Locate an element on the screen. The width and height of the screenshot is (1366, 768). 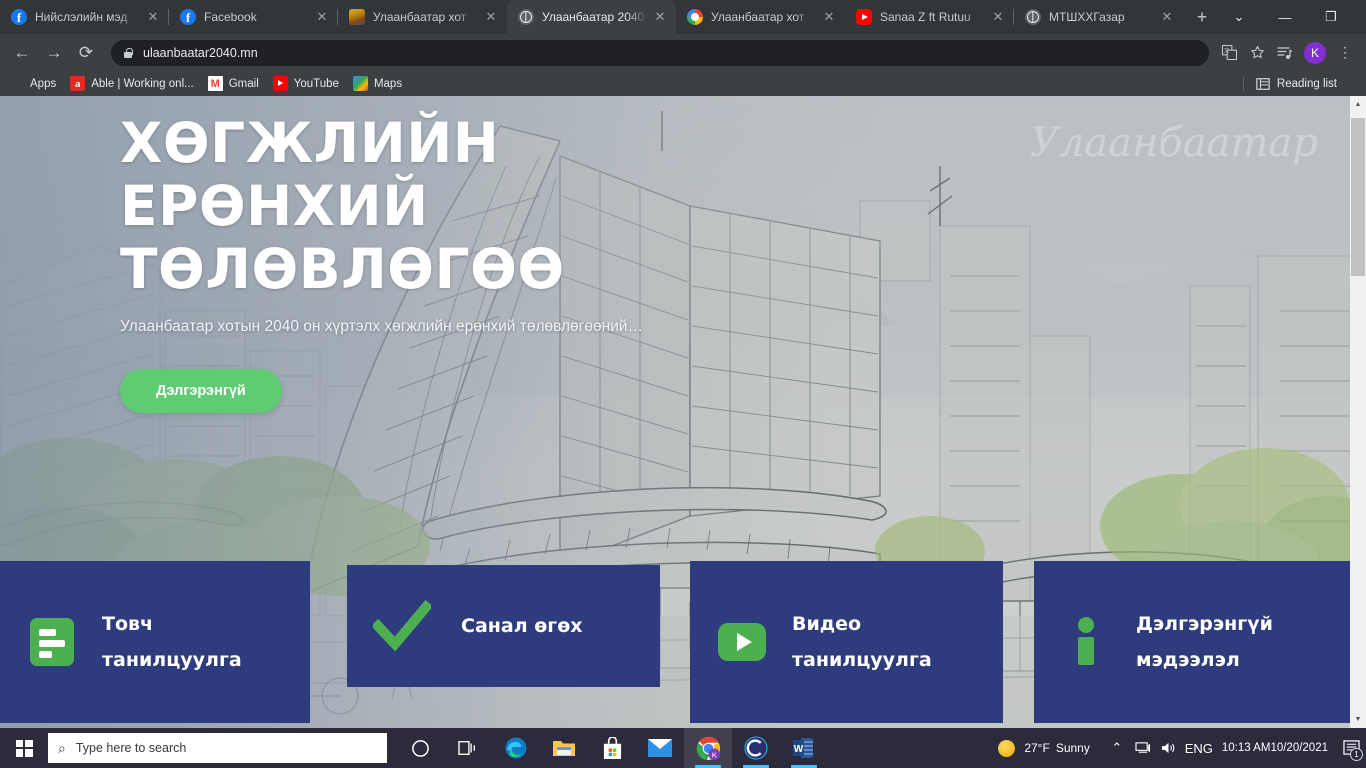
file-explorer-icon is located at coordinates (564, 748).